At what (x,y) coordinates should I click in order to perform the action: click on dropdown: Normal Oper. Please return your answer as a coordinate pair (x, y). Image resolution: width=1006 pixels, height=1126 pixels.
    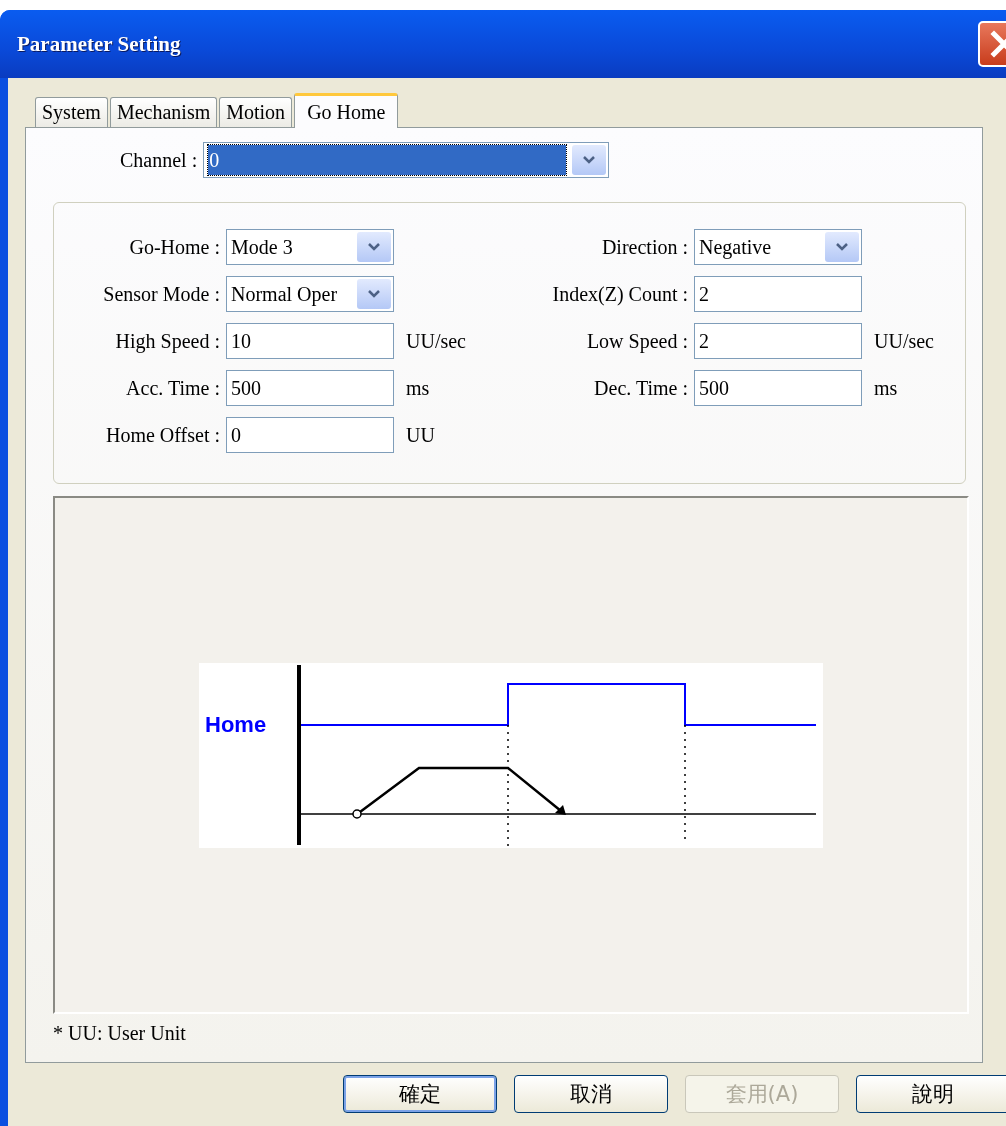
    Looking at the image, I should click on (310, 294).